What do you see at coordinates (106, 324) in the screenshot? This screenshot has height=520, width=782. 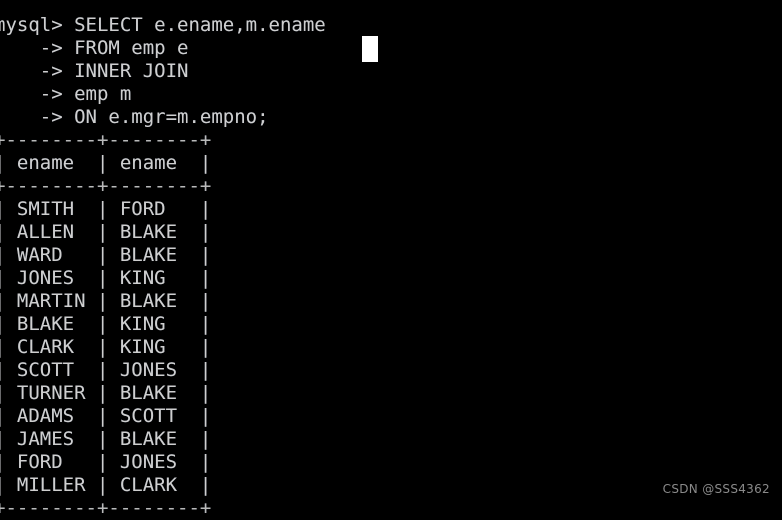 I see `table-row: | BLAKE | KING |` at bounding box center [106, 324].